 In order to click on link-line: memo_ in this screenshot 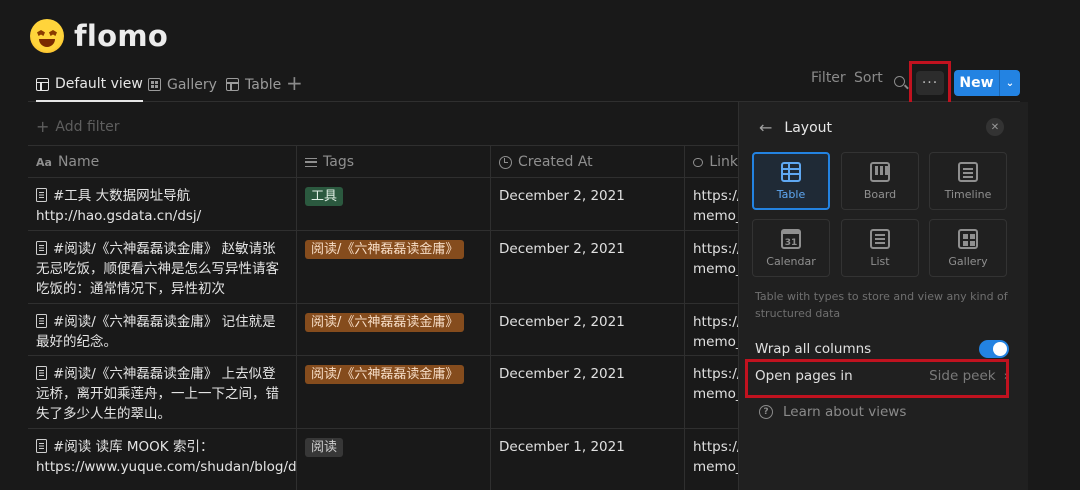, I will do `click(715, 467)`.